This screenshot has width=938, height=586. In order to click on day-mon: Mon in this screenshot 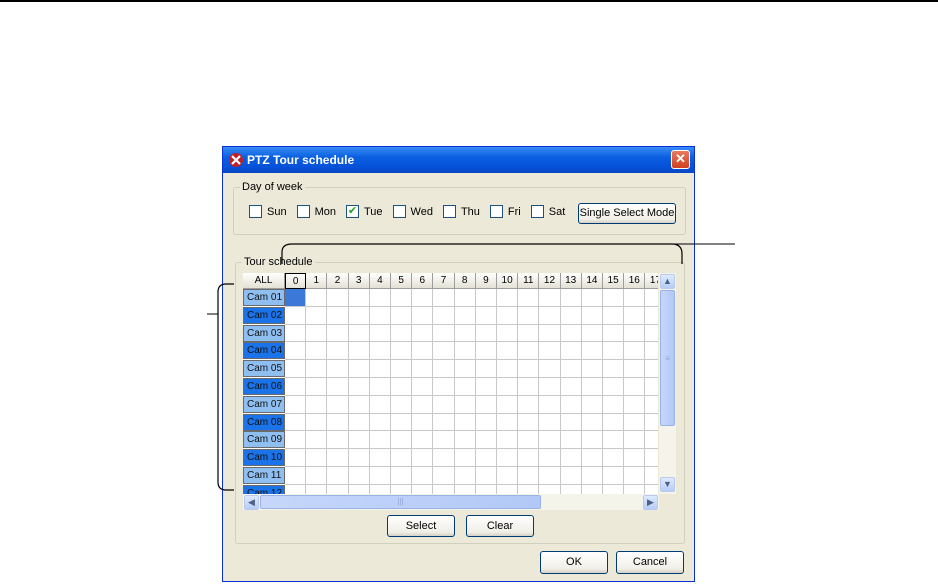, I will do `click(316, 211)`.